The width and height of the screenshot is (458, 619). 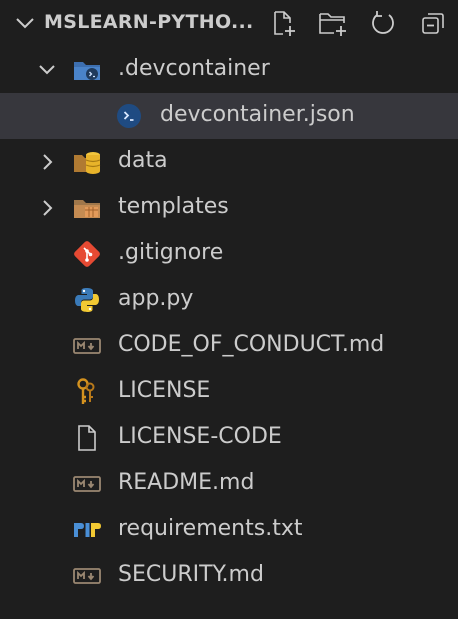 I want to click on tree-item-data-folder: data, so click(x=229, y=162).